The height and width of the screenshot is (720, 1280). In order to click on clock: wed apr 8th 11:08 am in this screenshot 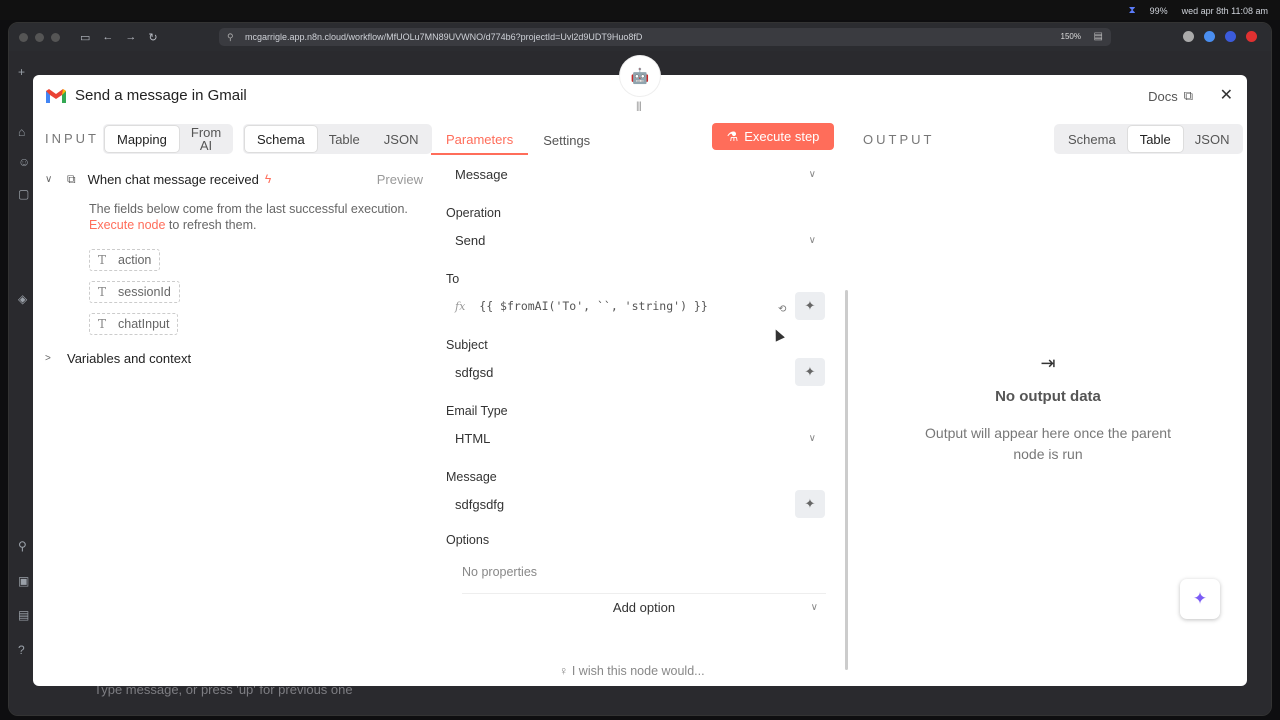, I will do `click(1224, 10)`.